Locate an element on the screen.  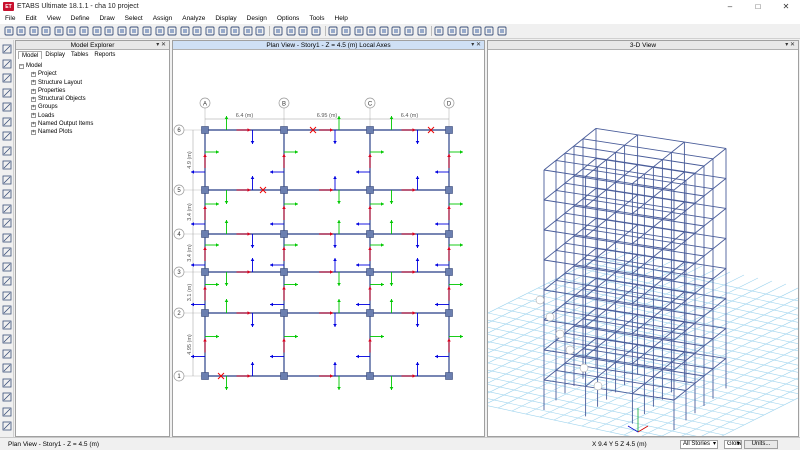
select-all-icon is located at coordinates (7, 252).